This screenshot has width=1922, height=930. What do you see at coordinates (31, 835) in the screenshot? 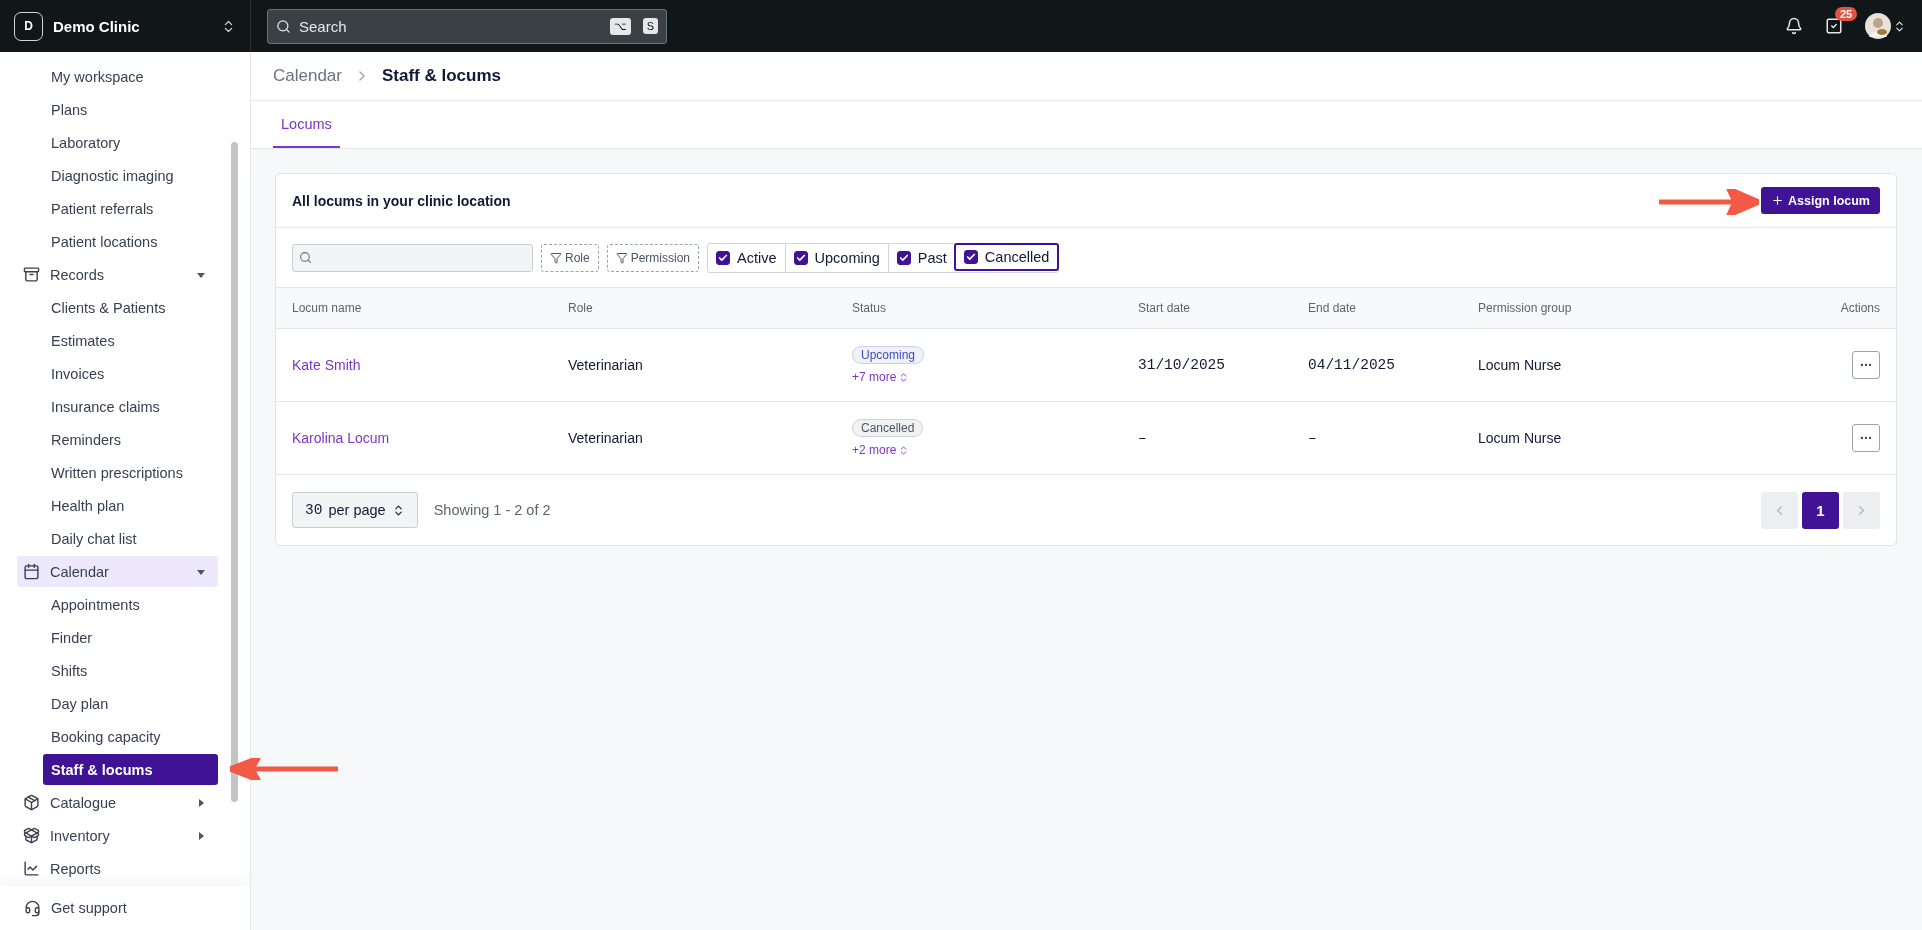
I see `package-icon` at bounding box center [31, 835].